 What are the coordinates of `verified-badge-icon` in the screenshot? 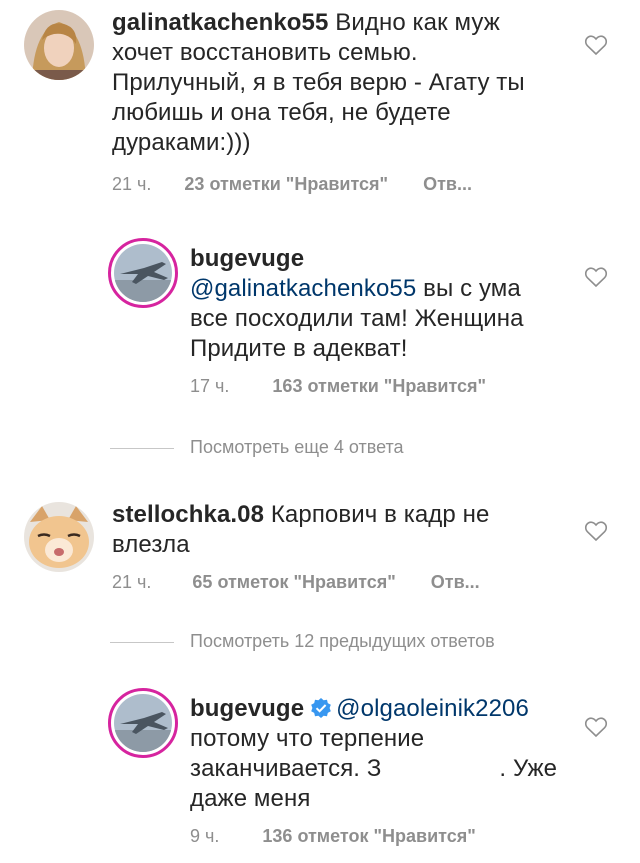 It's located at (321, 708).